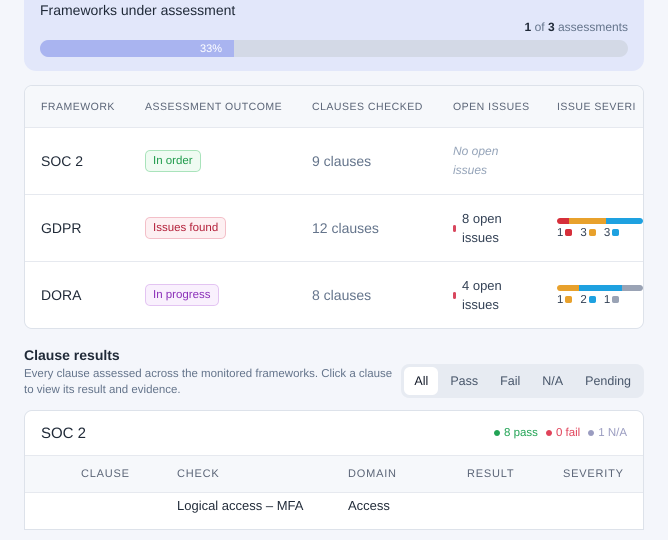  I want to click on framework-name: SOC 2, so click(62, 161).